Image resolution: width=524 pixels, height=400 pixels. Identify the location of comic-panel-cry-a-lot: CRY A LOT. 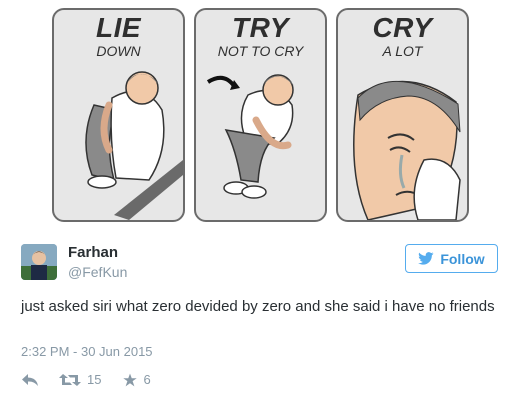
(402, 115).